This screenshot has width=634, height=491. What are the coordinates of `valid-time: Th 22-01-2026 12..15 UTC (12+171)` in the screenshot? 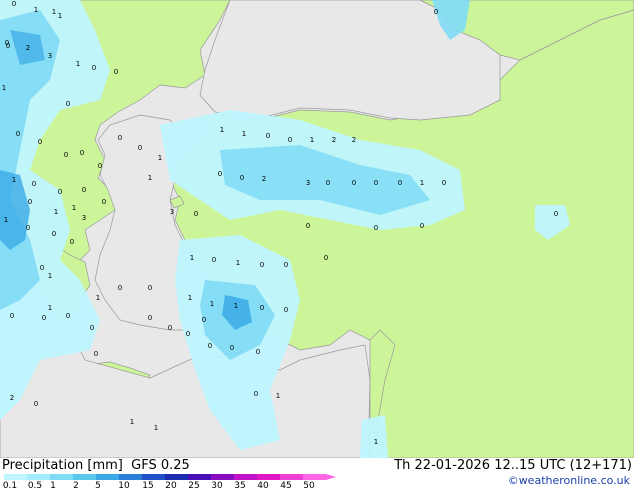 It's located at (513, 465).